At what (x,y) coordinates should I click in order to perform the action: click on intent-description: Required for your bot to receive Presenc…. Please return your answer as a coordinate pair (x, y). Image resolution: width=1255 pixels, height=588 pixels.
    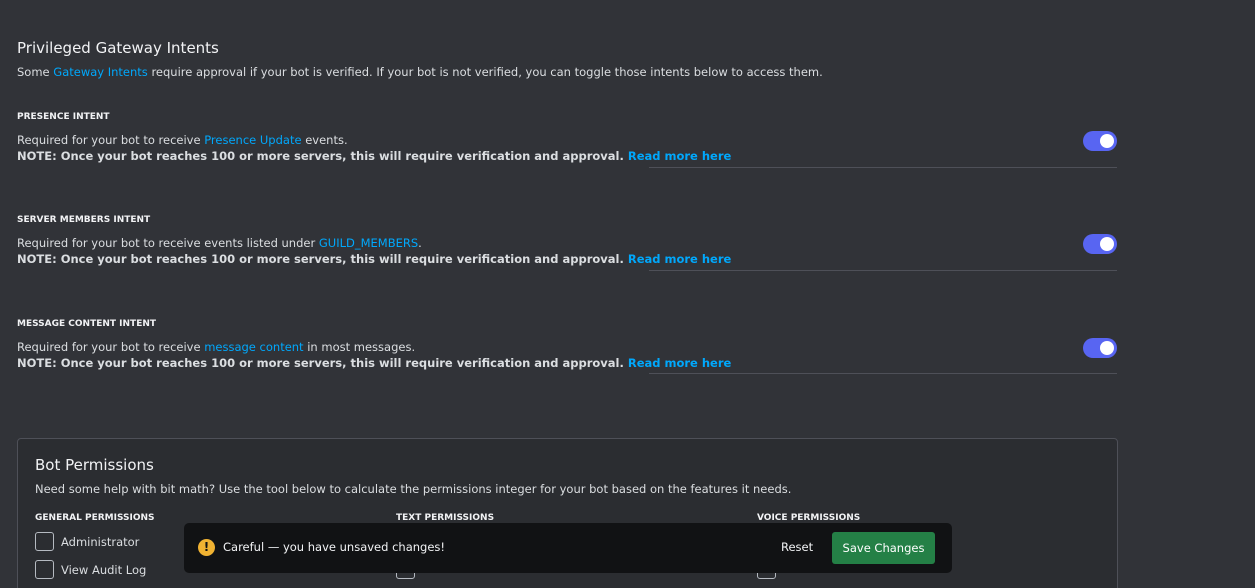
    Looking at the image, I should click on (567, 140).